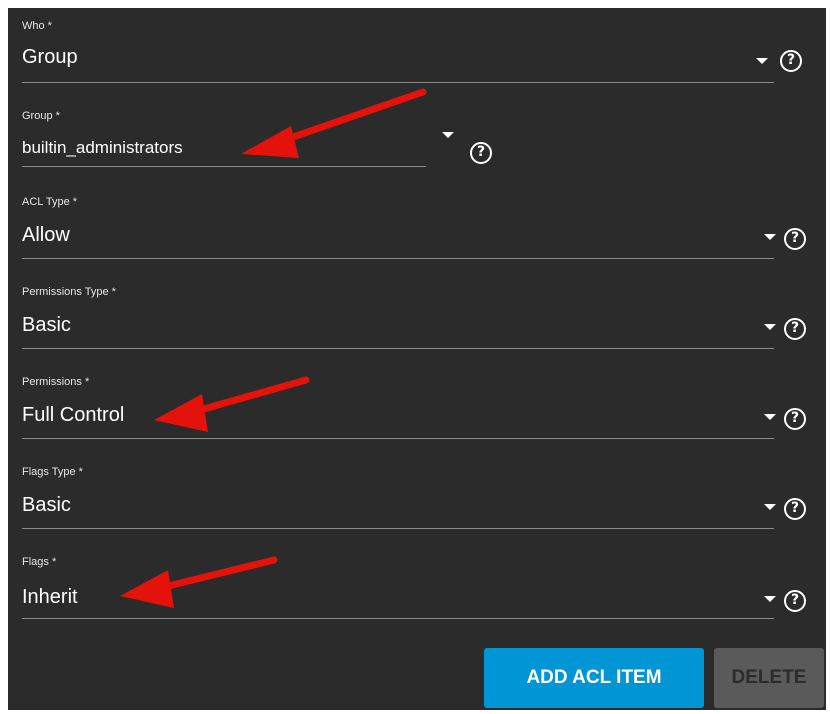  Describe the element at coordinates (39, 562) in the screenshot. I see `flags-label: Flags *` at that location.